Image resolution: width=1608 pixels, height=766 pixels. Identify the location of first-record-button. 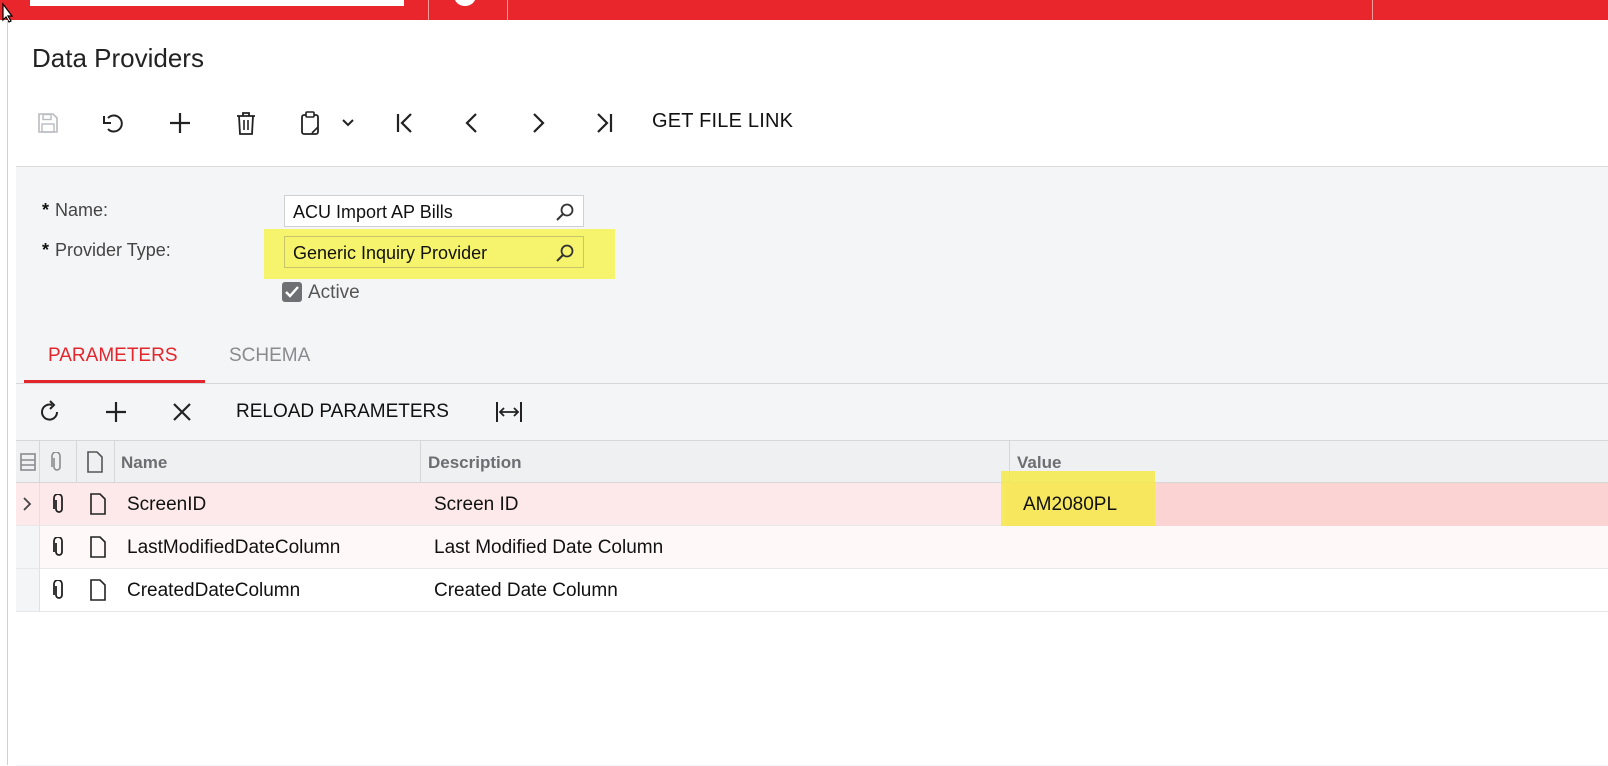
(406, 123).